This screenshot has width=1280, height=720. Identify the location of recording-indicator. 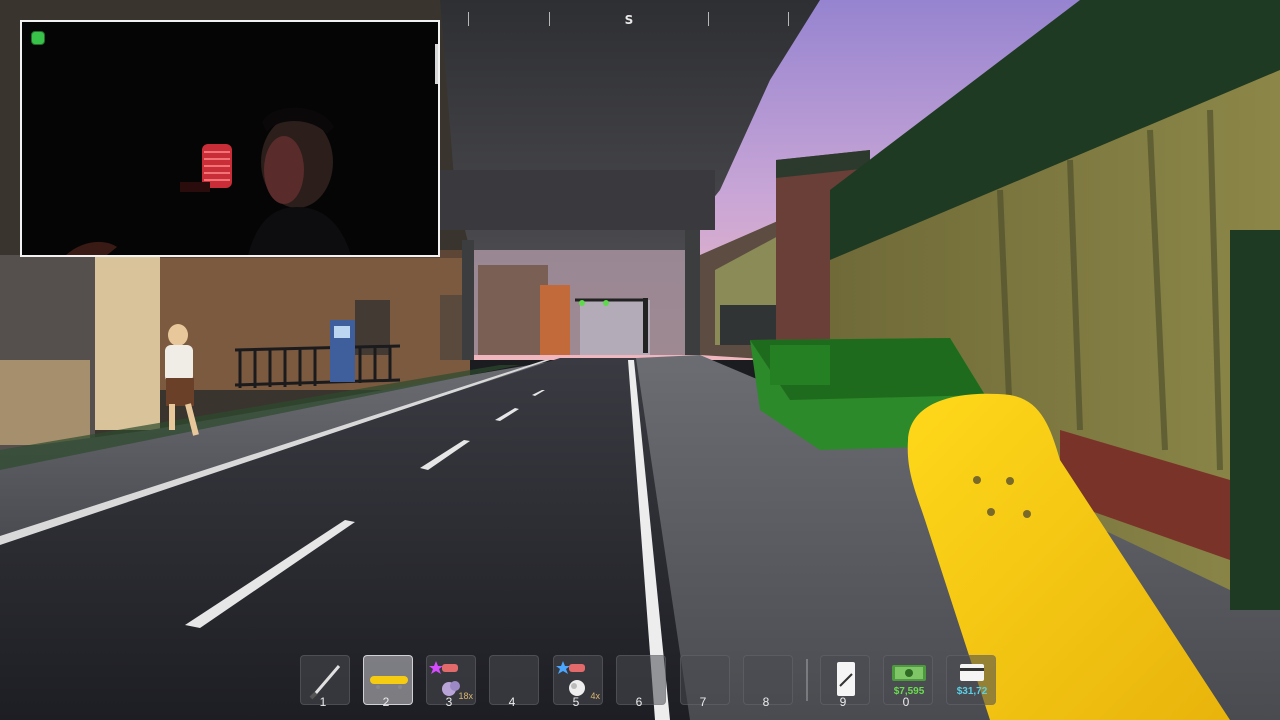
(38, 38).